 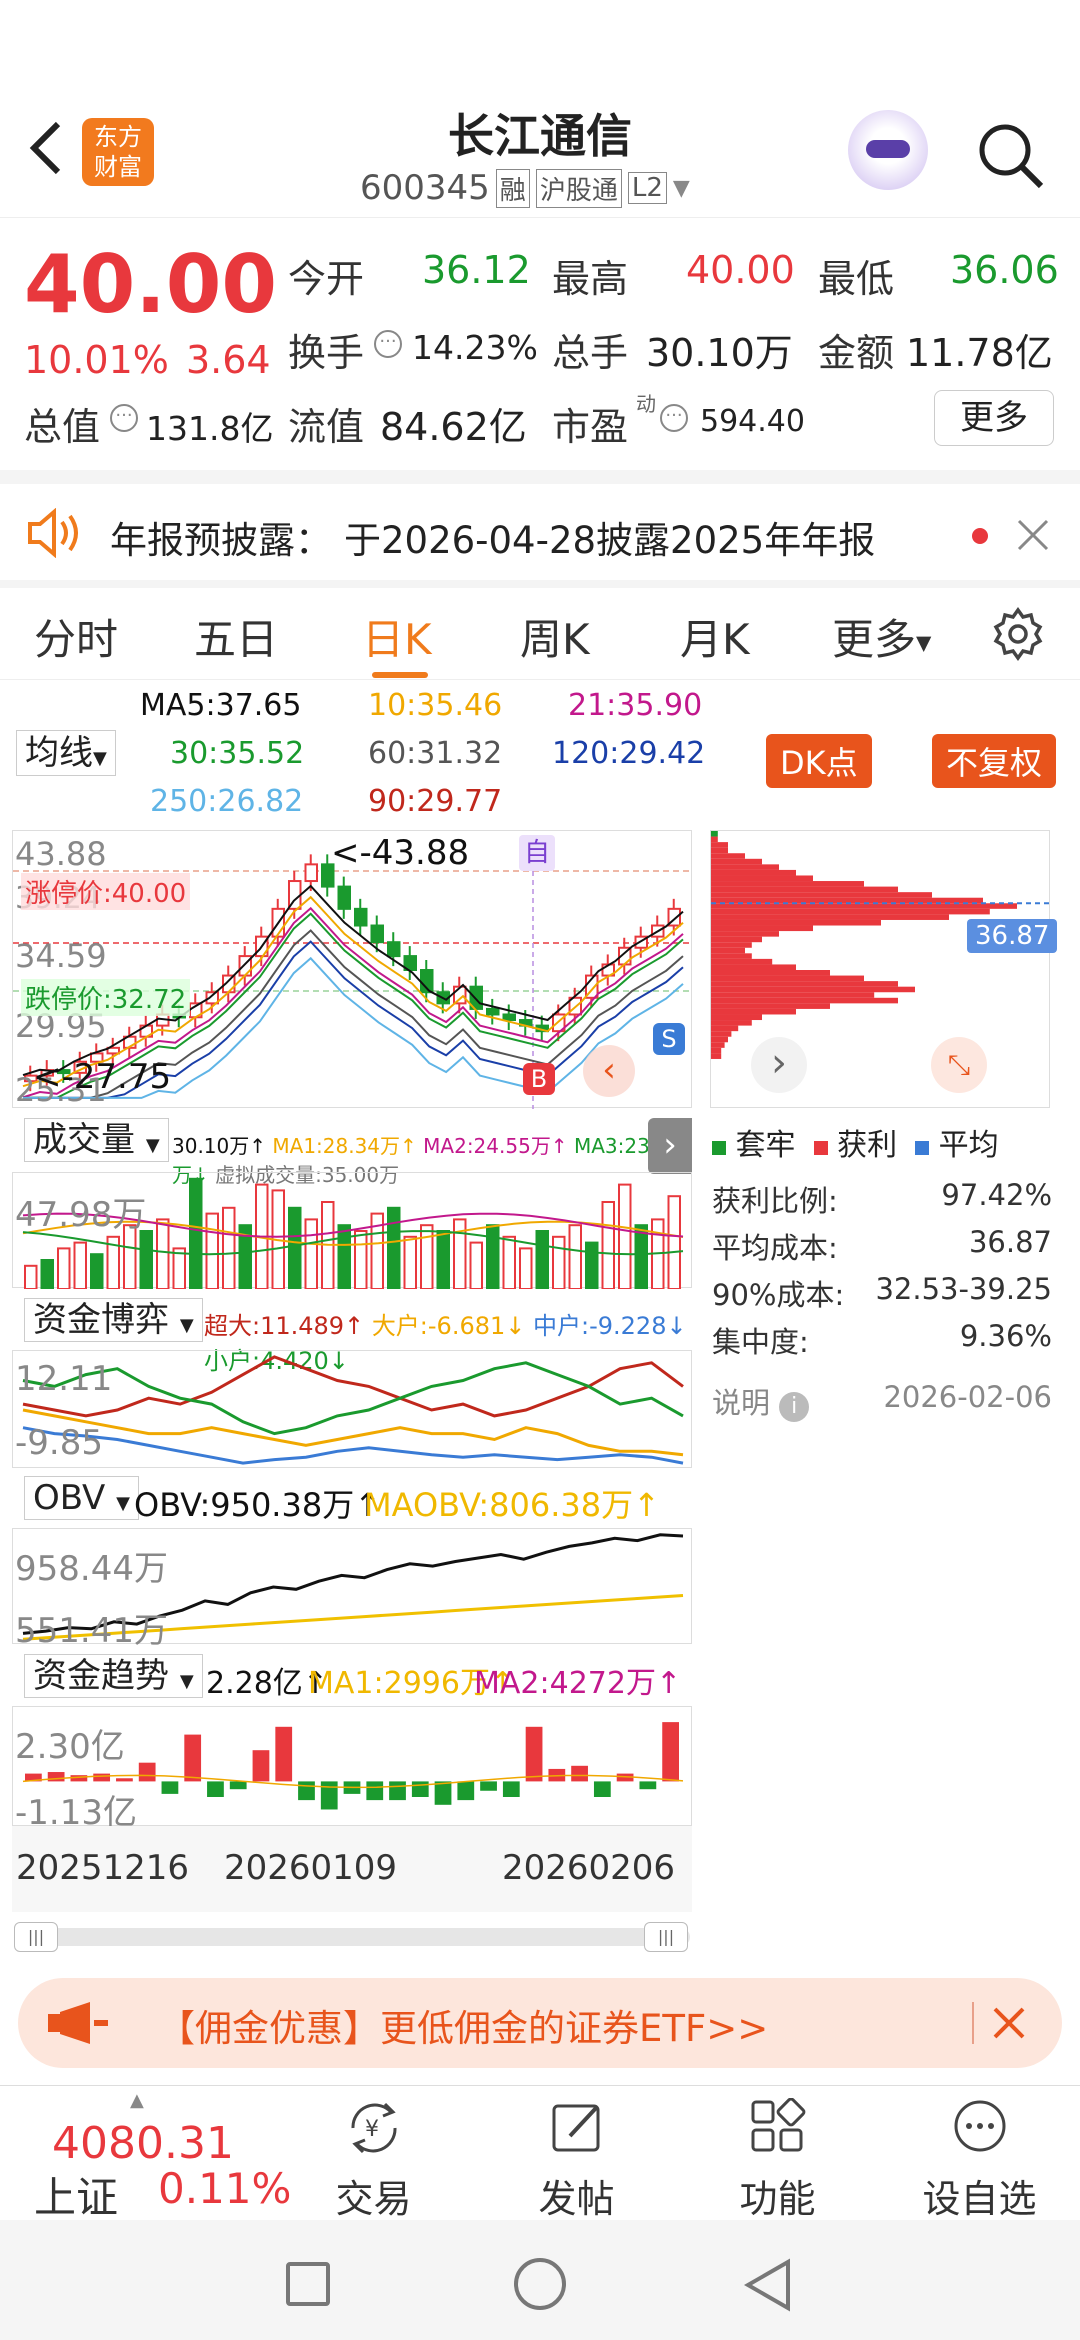 What do you see at coordinates (881, 636) in the screenshot?
I see `tab-more: 更多▼` at bounding box center [881, 636].